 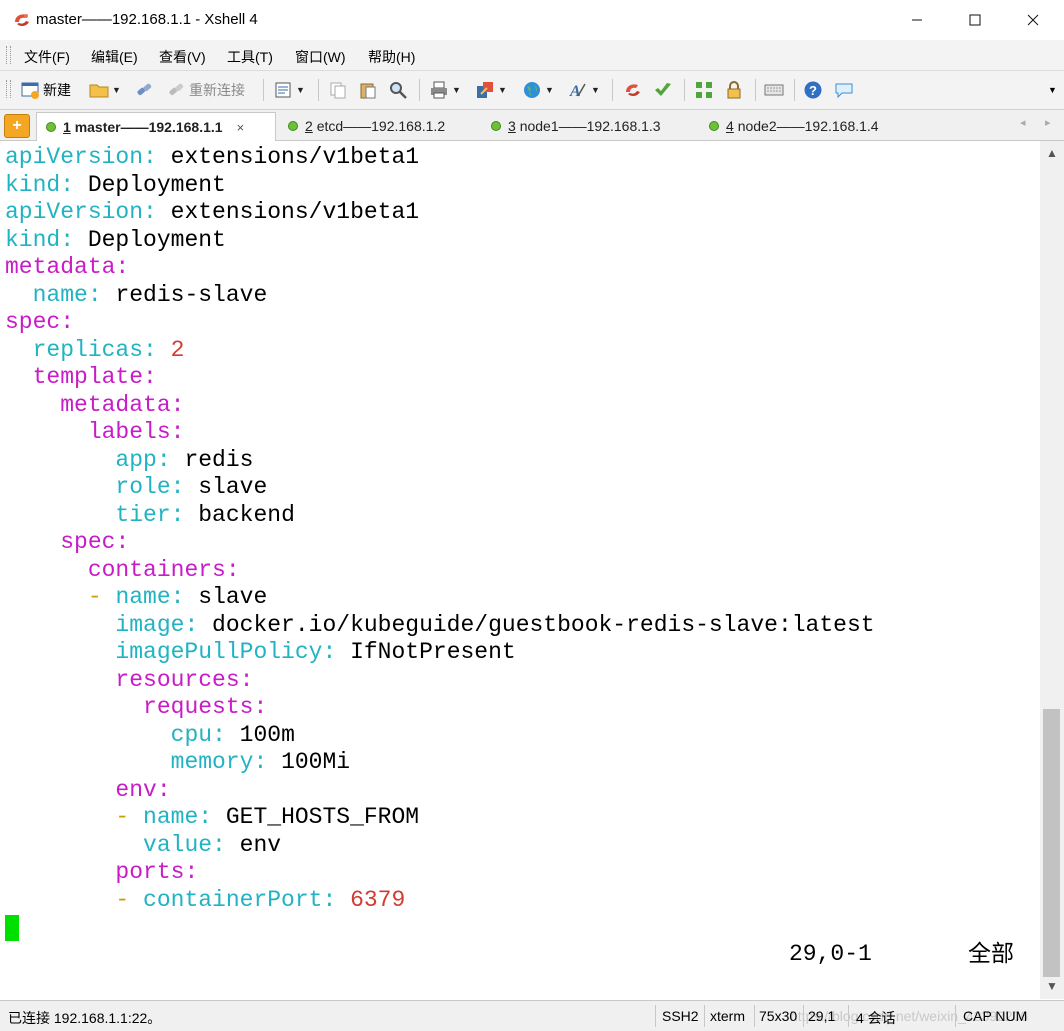 I want to click on session-tab-node2: 4 node2——192.168.1.4, so click(x=794, y=126).